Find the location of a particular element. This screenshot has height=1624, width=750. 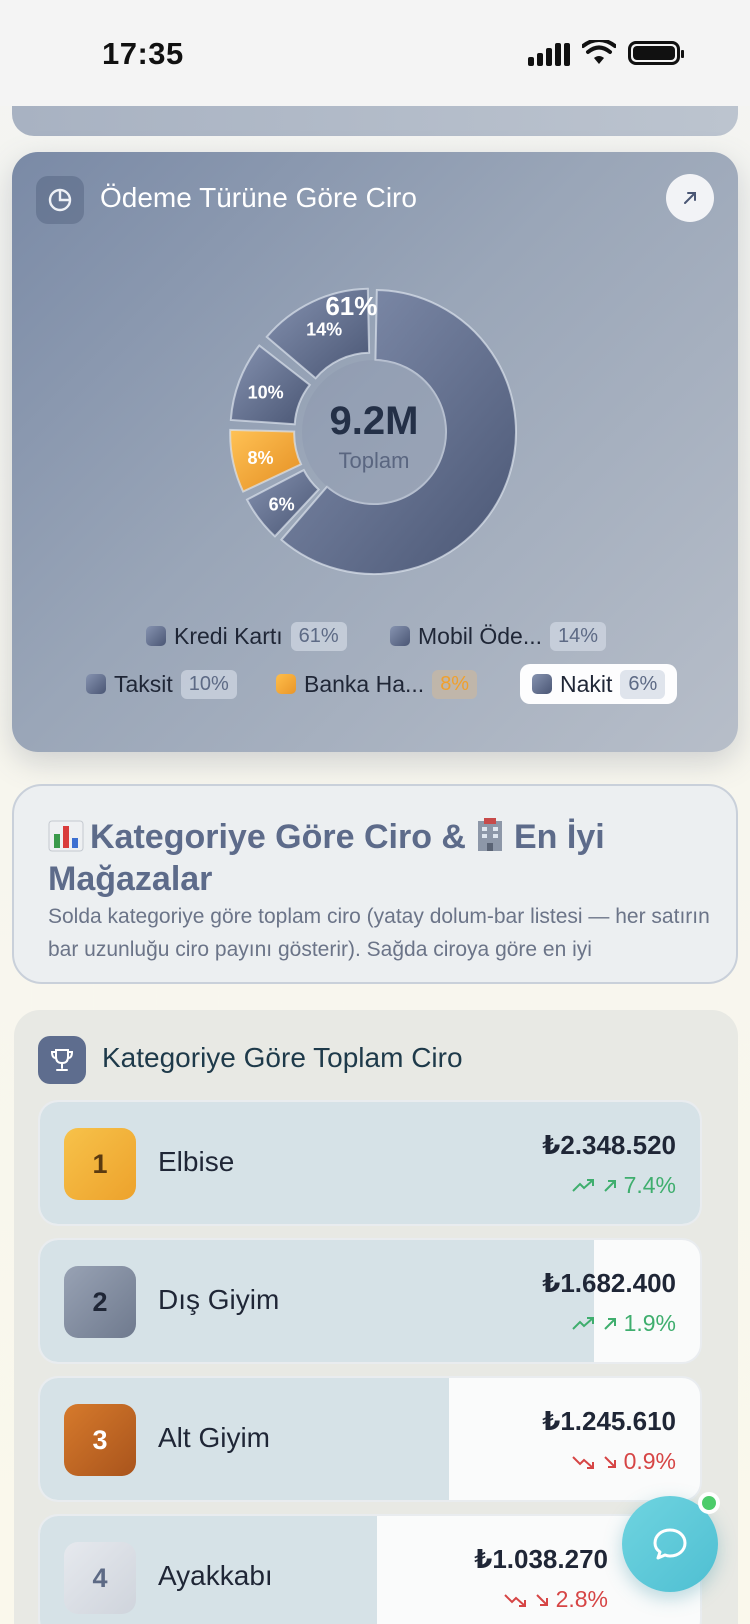

rank-badge: 2 is located at coordinates (100, 1302).